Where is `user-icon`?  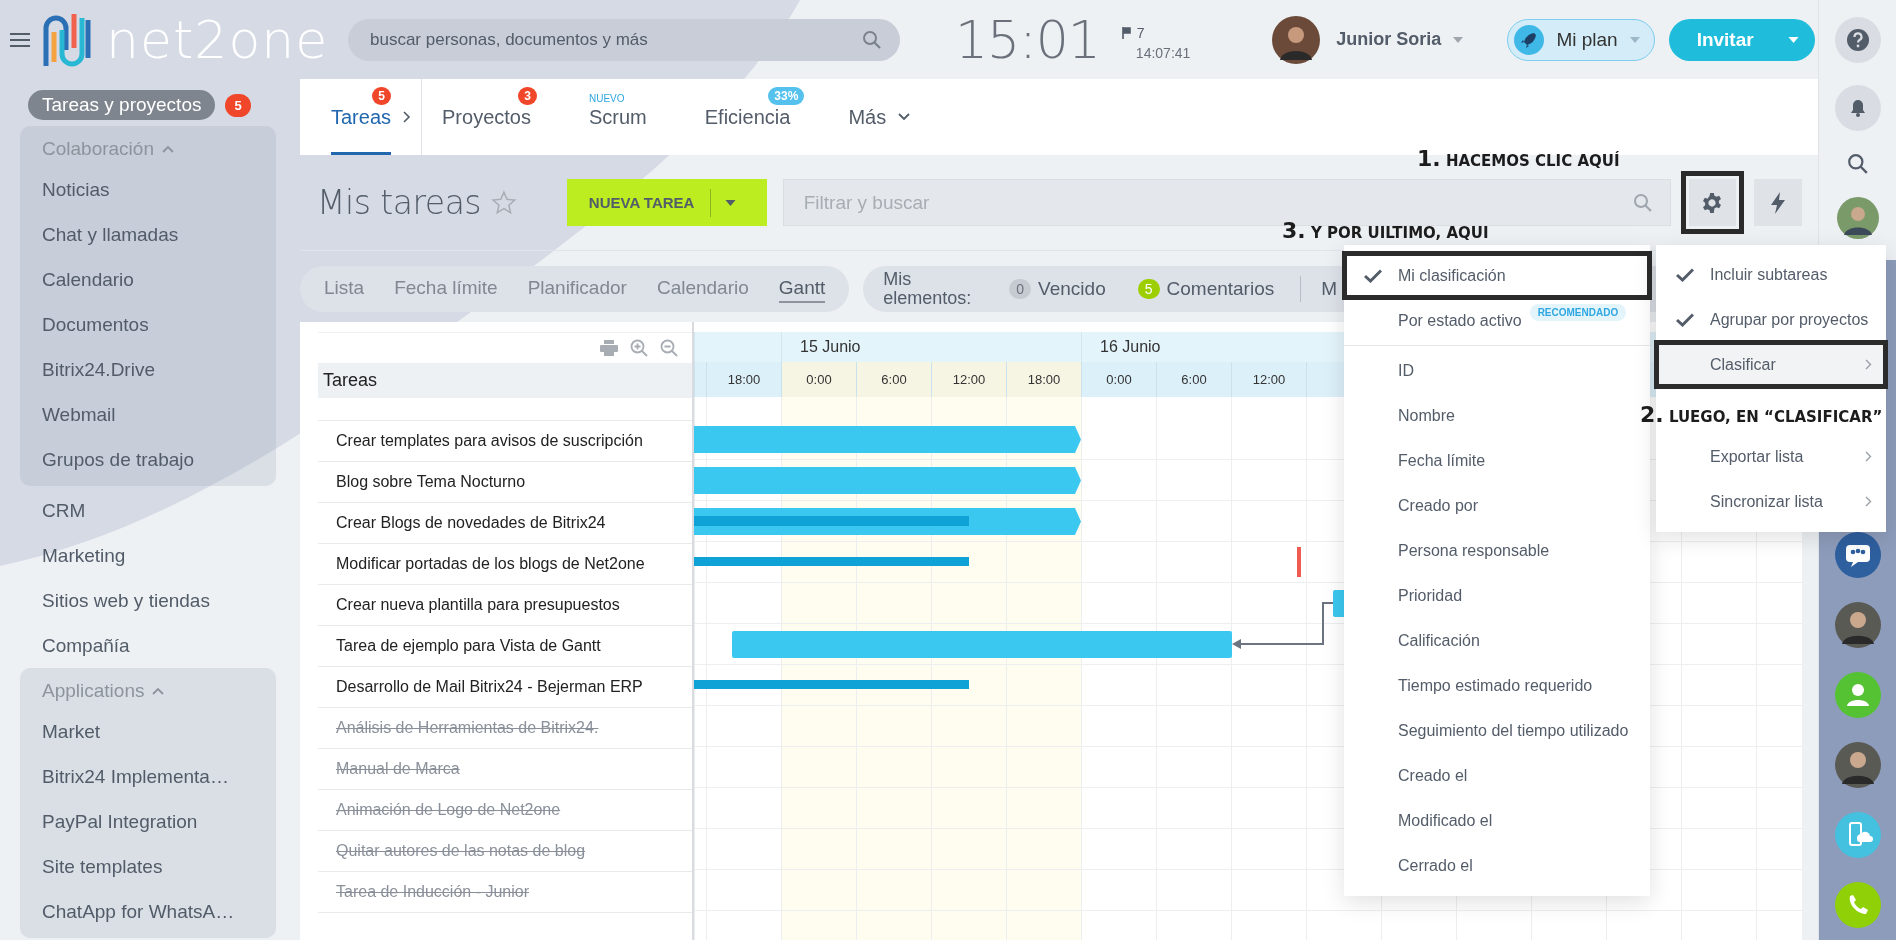 user-icon is located at coordinates (1858, 695).